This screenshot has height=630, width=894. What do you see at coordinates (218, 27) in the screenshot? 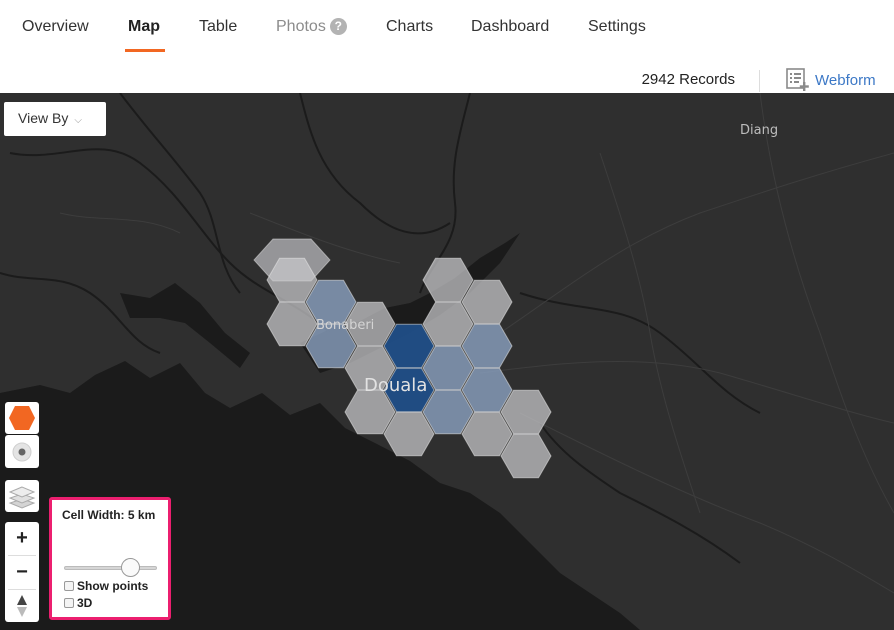
I see `tab-table: Table` at bounding box center [218, 27].